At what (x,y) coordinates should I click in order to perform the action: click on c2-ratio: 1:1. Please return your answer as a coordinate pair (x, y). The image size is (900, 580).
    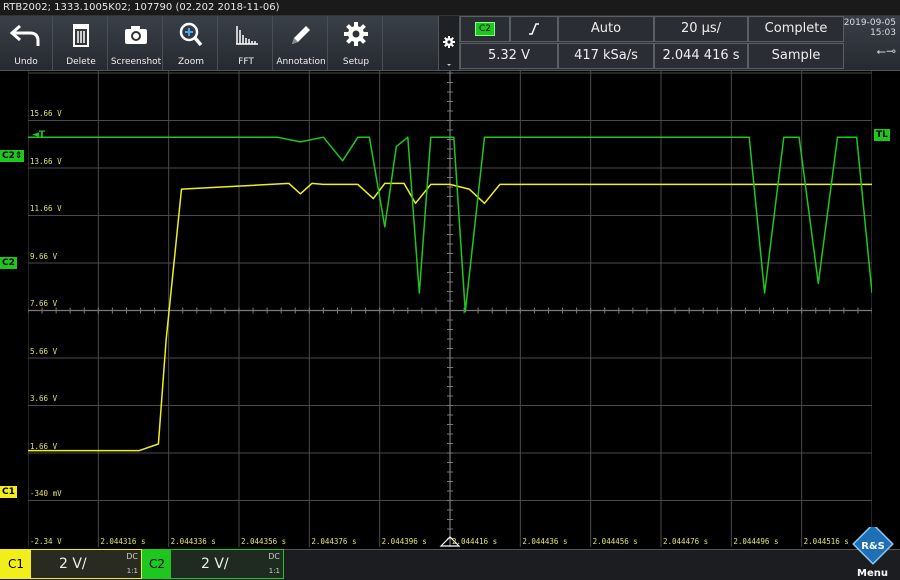
    Looking at the image, I should click on (274, 571).